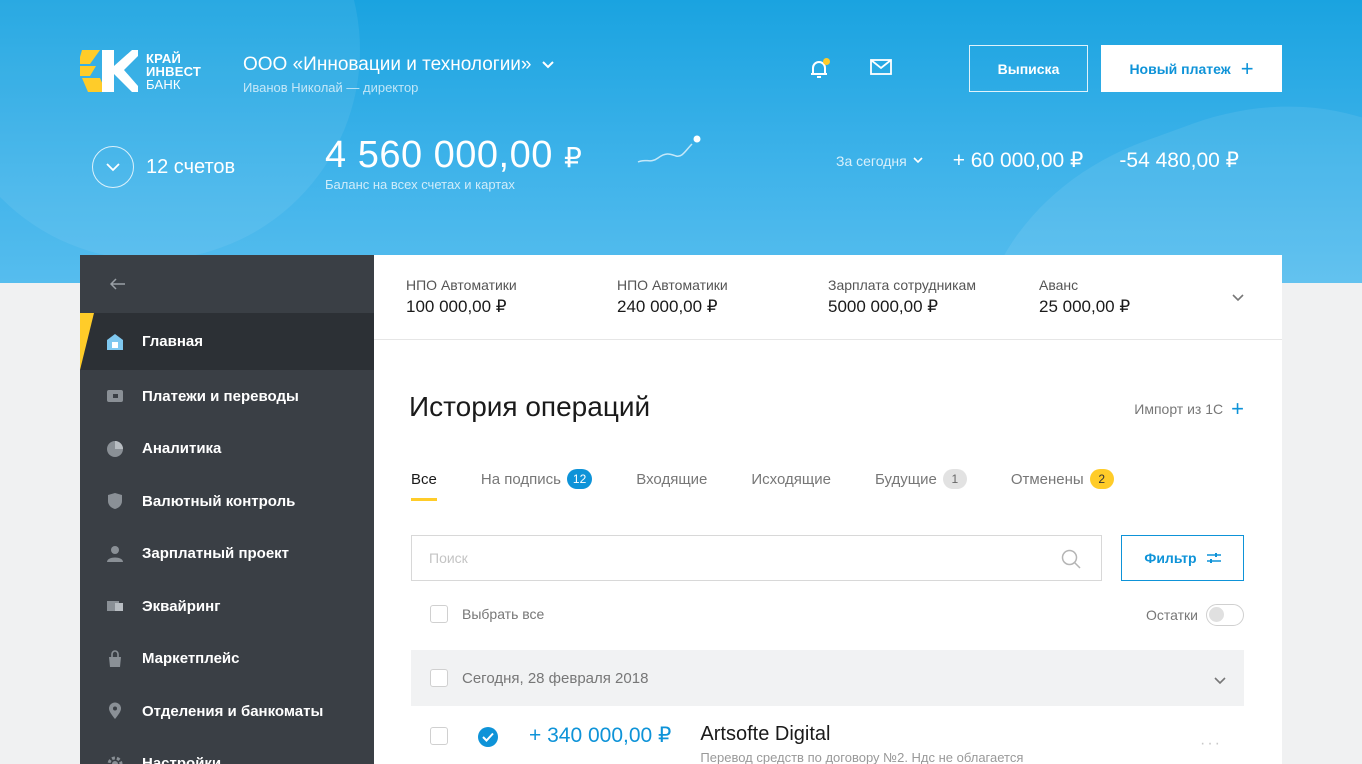 This screenshot has width=1362, height=764. Describe the element at coordinates (181, 606) in the screenshot. I see `sidebar-item-label: Эквайринг` at that location.